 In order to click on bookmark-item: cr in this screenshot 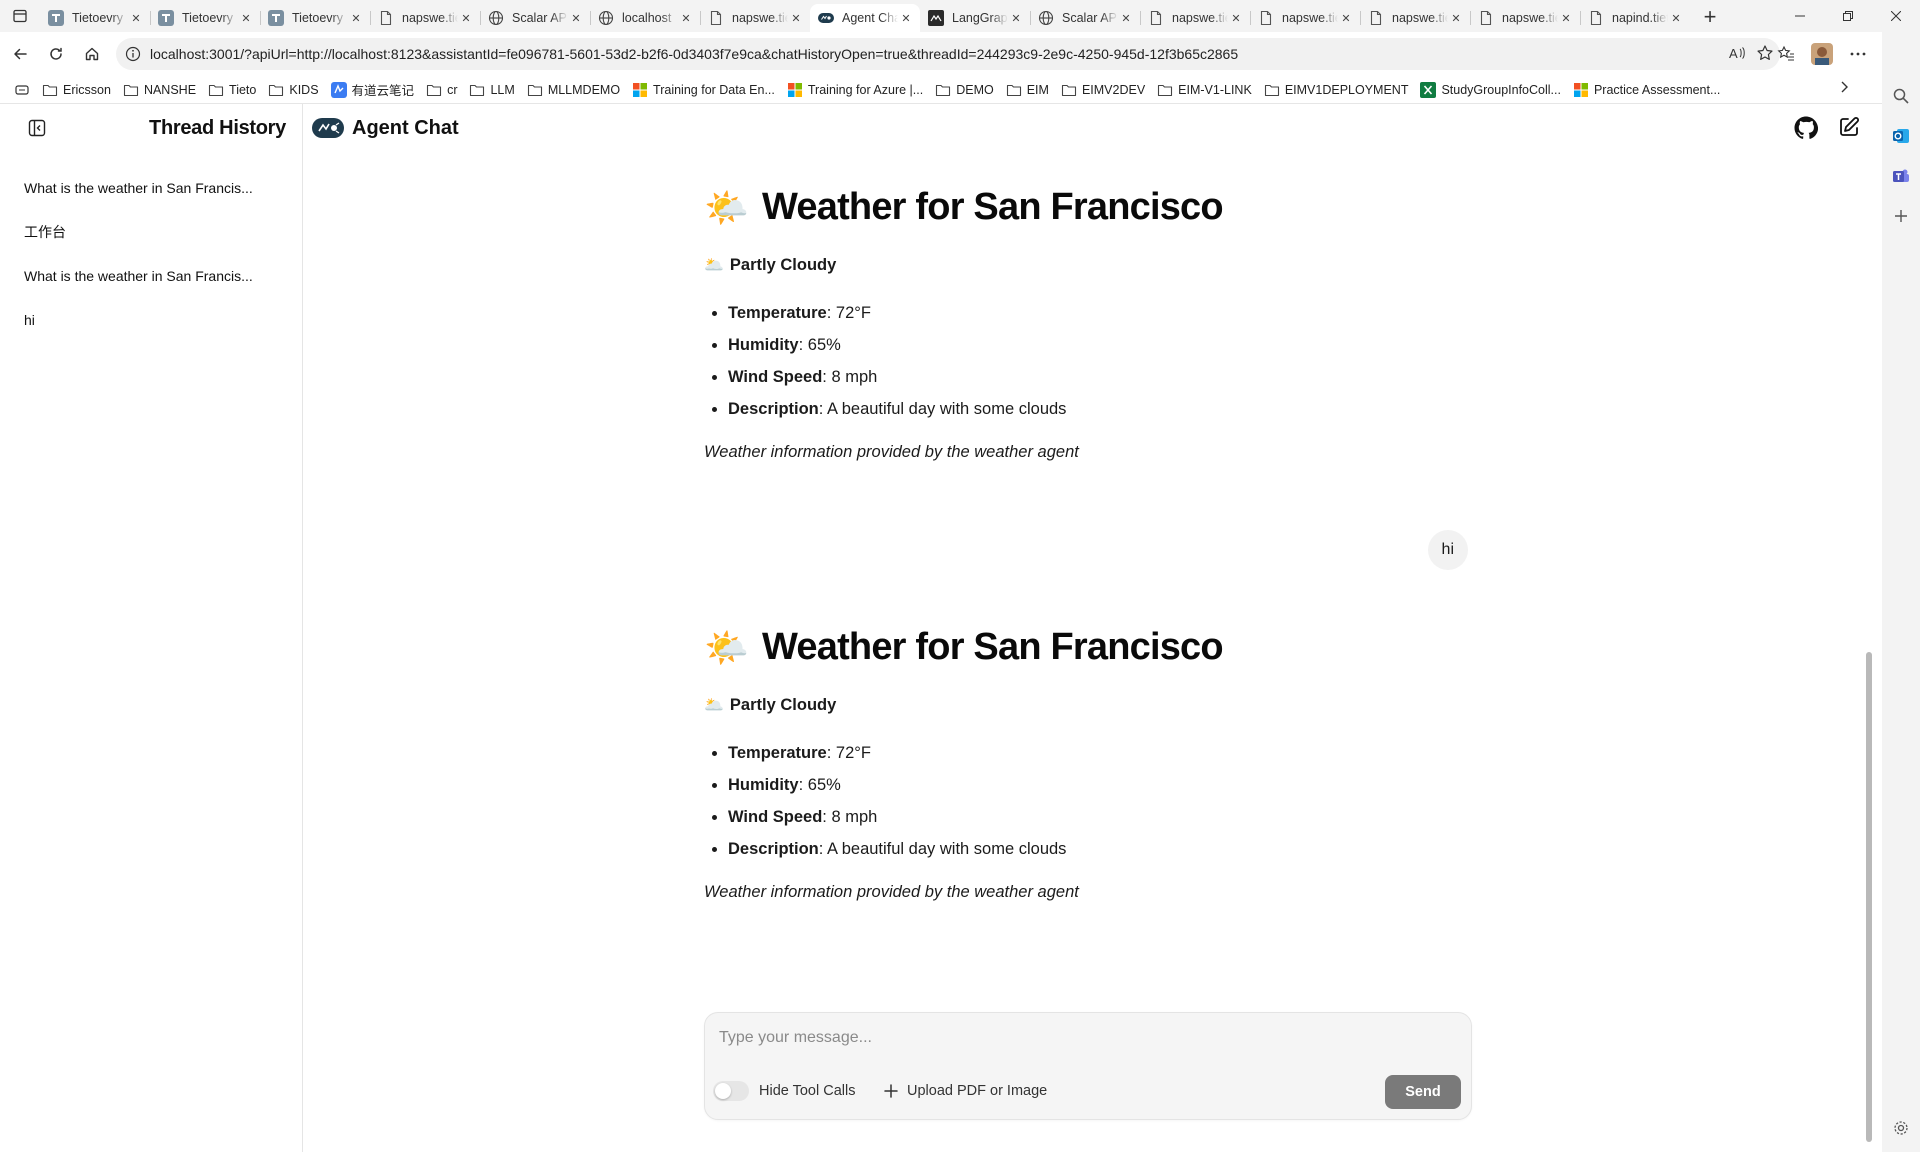, I will do `click(441, 90)`.